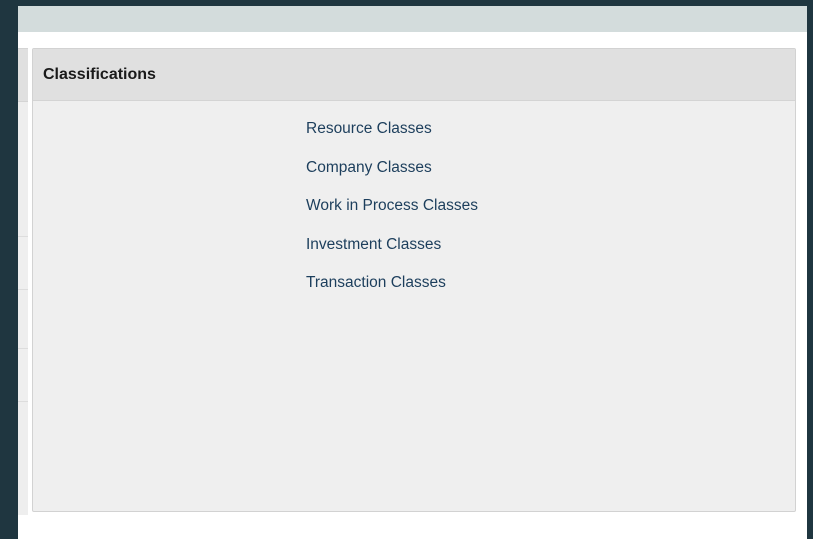 The image size is (813, 539). I want to click on panel-header: Classifications, so click(414, 75).